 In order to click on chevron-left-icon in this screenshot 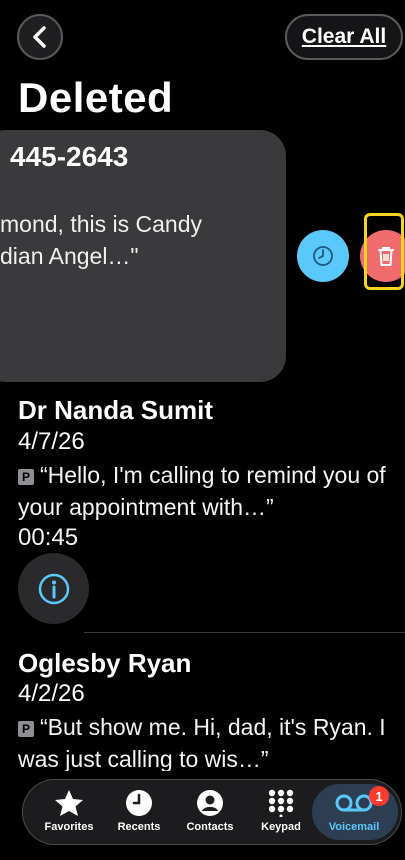, I will do `click(39, 37)`.